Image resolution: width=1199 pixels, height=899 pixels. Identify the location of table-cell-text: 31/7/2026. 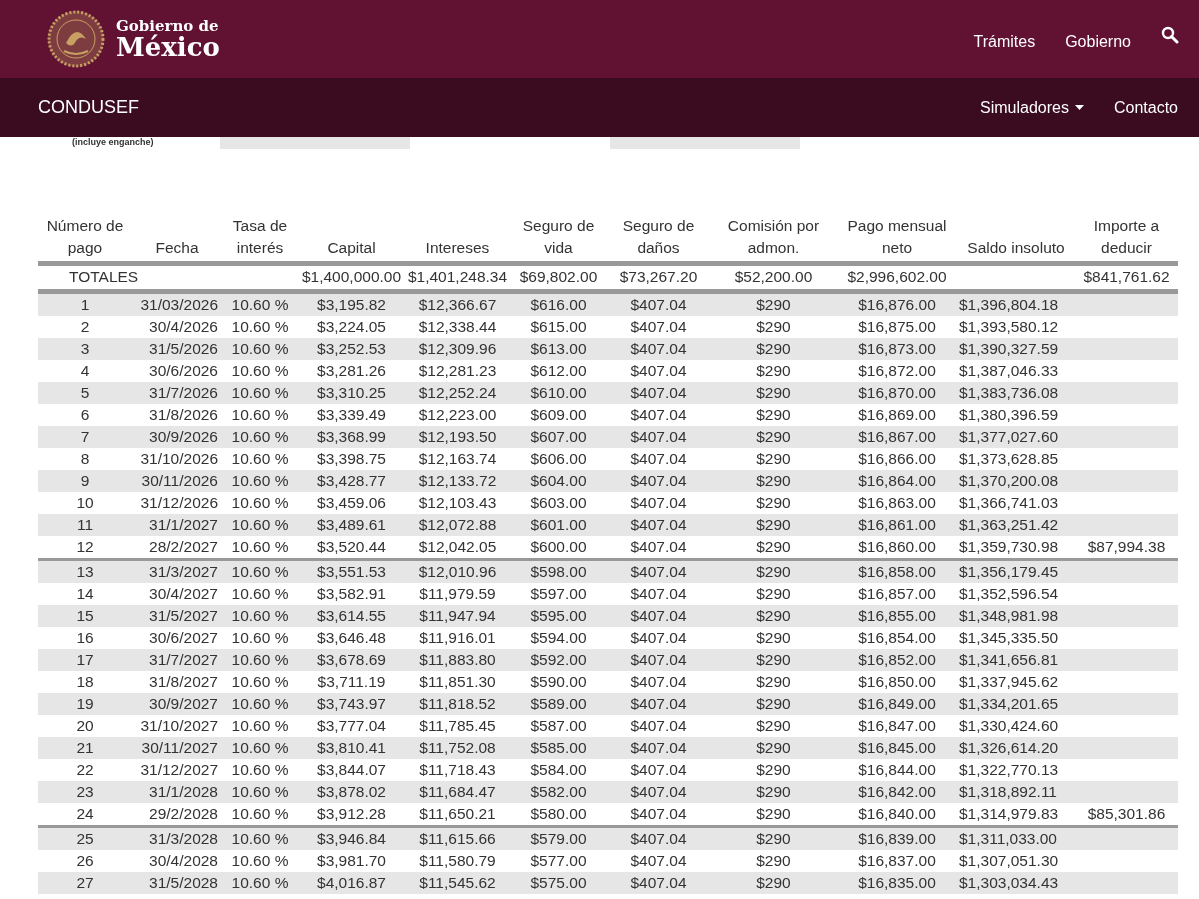
(183, 393).